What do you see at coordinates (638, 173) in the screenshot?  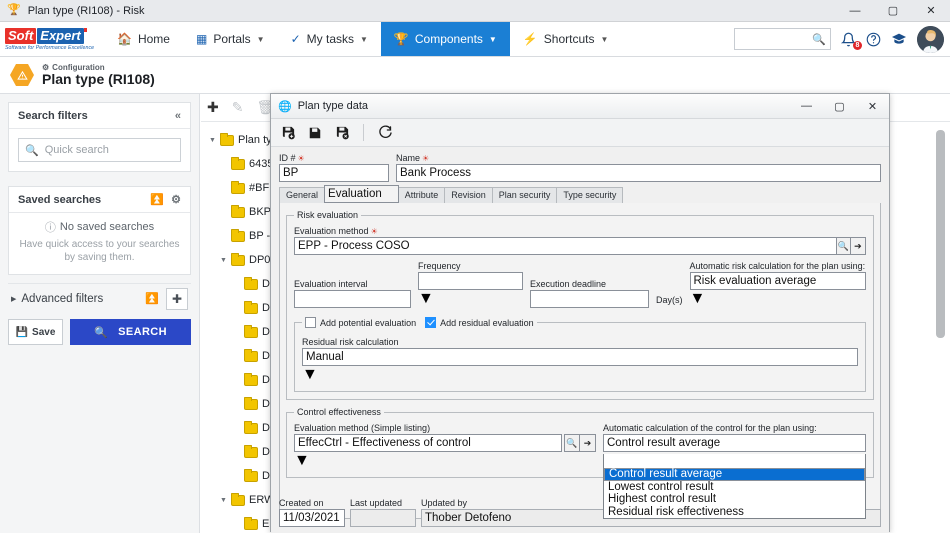 I see `name-field-input: Bank Process` at bounding box center [638, 173].